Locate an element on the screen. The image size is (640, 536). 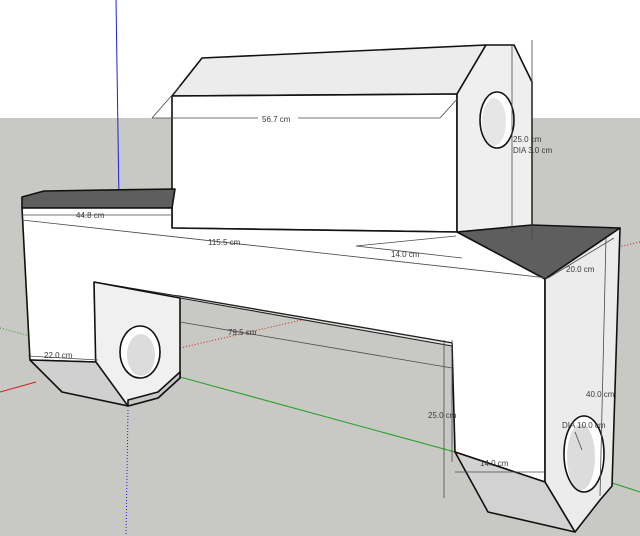
dim-leg-height: 25.0 cm is located at coordinates (442, 415).